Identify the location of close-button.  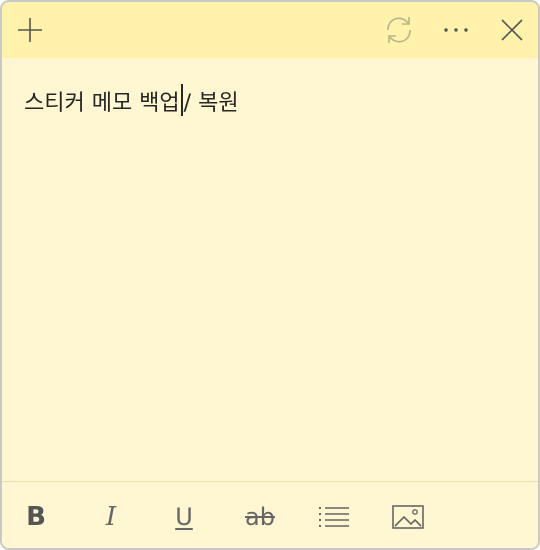
(512, 30).